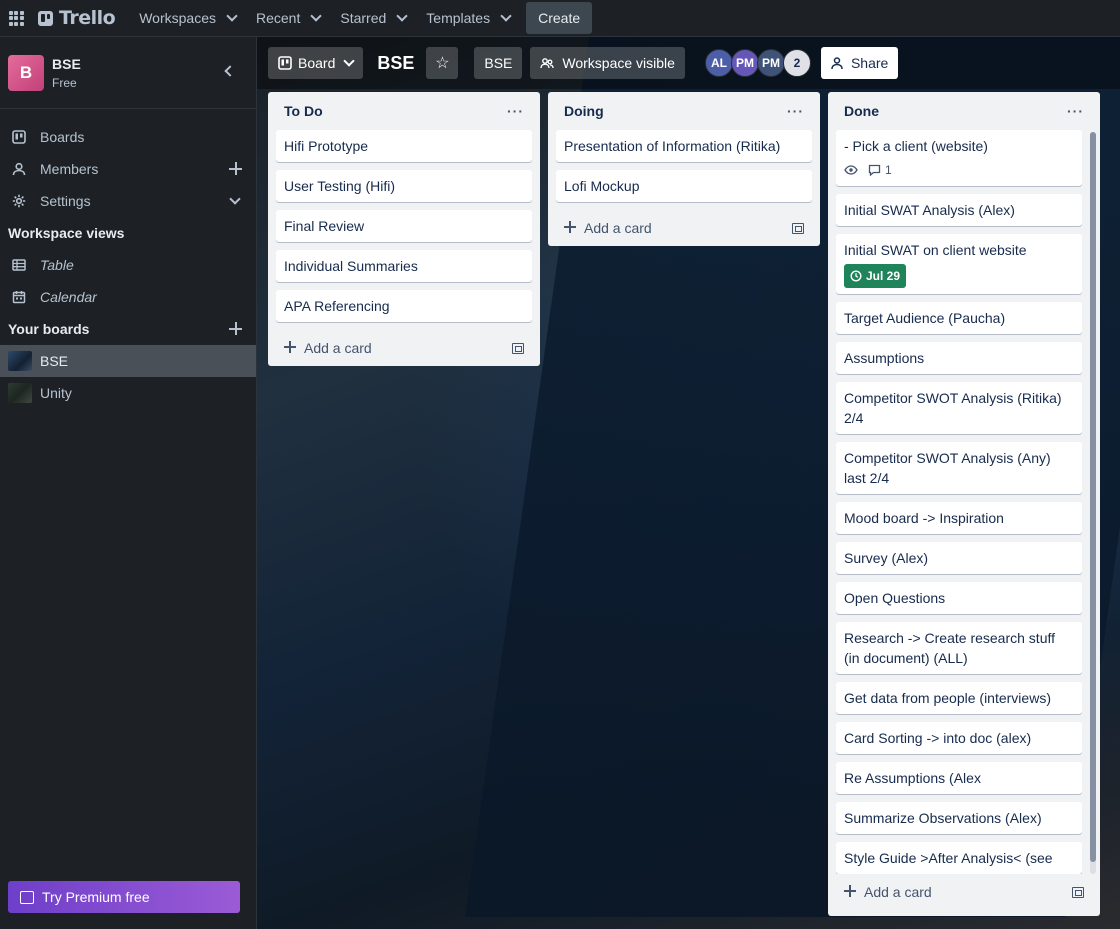 The height and width of the screenshot is (929, 1120). I want to click on star-icon: ☆, so click(442, 63).